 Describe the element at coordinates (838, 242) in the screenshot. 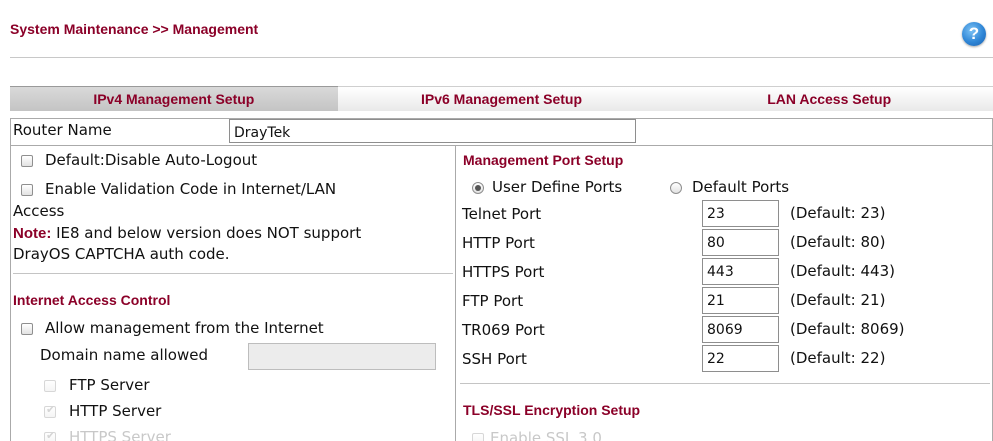

I see `http-port-default: (Default: 80)` at that location.